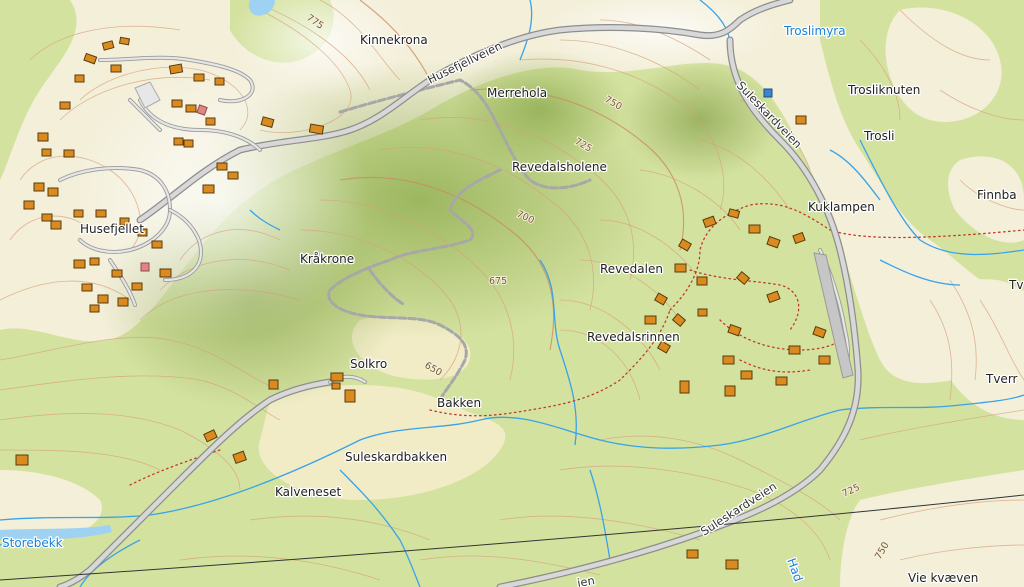 Image resolution: width=1024 pixels, height=587 pixels. Describe the element at coordinates (394, 40) in the screenshot. I see `label-kinnekrona: Kinnekrona` at that location.